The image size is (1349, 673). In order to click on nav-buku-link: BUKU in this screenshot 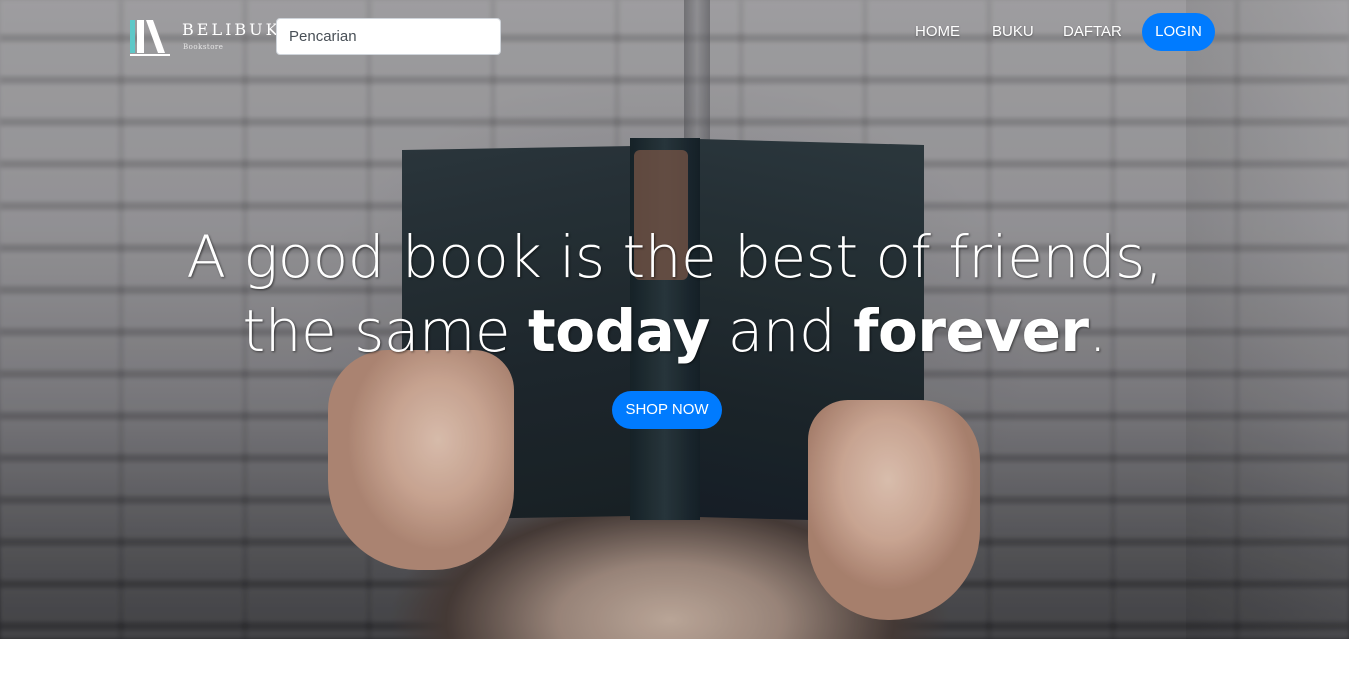, I will do `click(1013, 32)`.